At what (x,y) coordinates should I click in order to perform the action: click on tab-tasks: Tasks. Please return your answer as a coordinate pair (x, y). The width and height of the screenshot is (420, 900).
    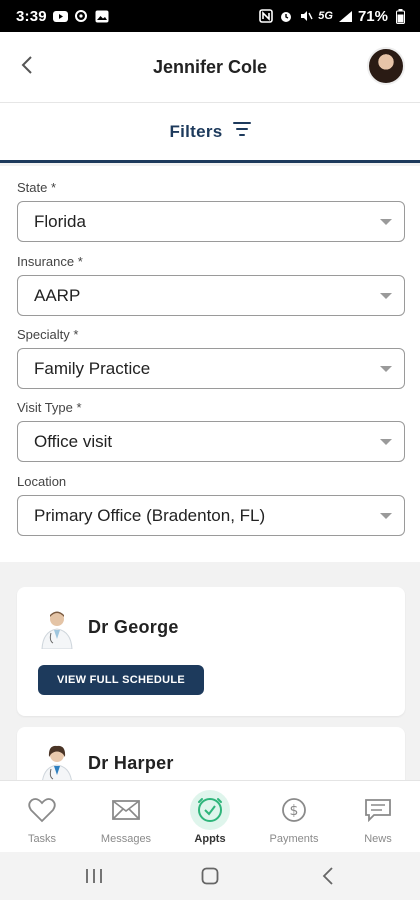
    Looking at the image, I should click on (42, 816).